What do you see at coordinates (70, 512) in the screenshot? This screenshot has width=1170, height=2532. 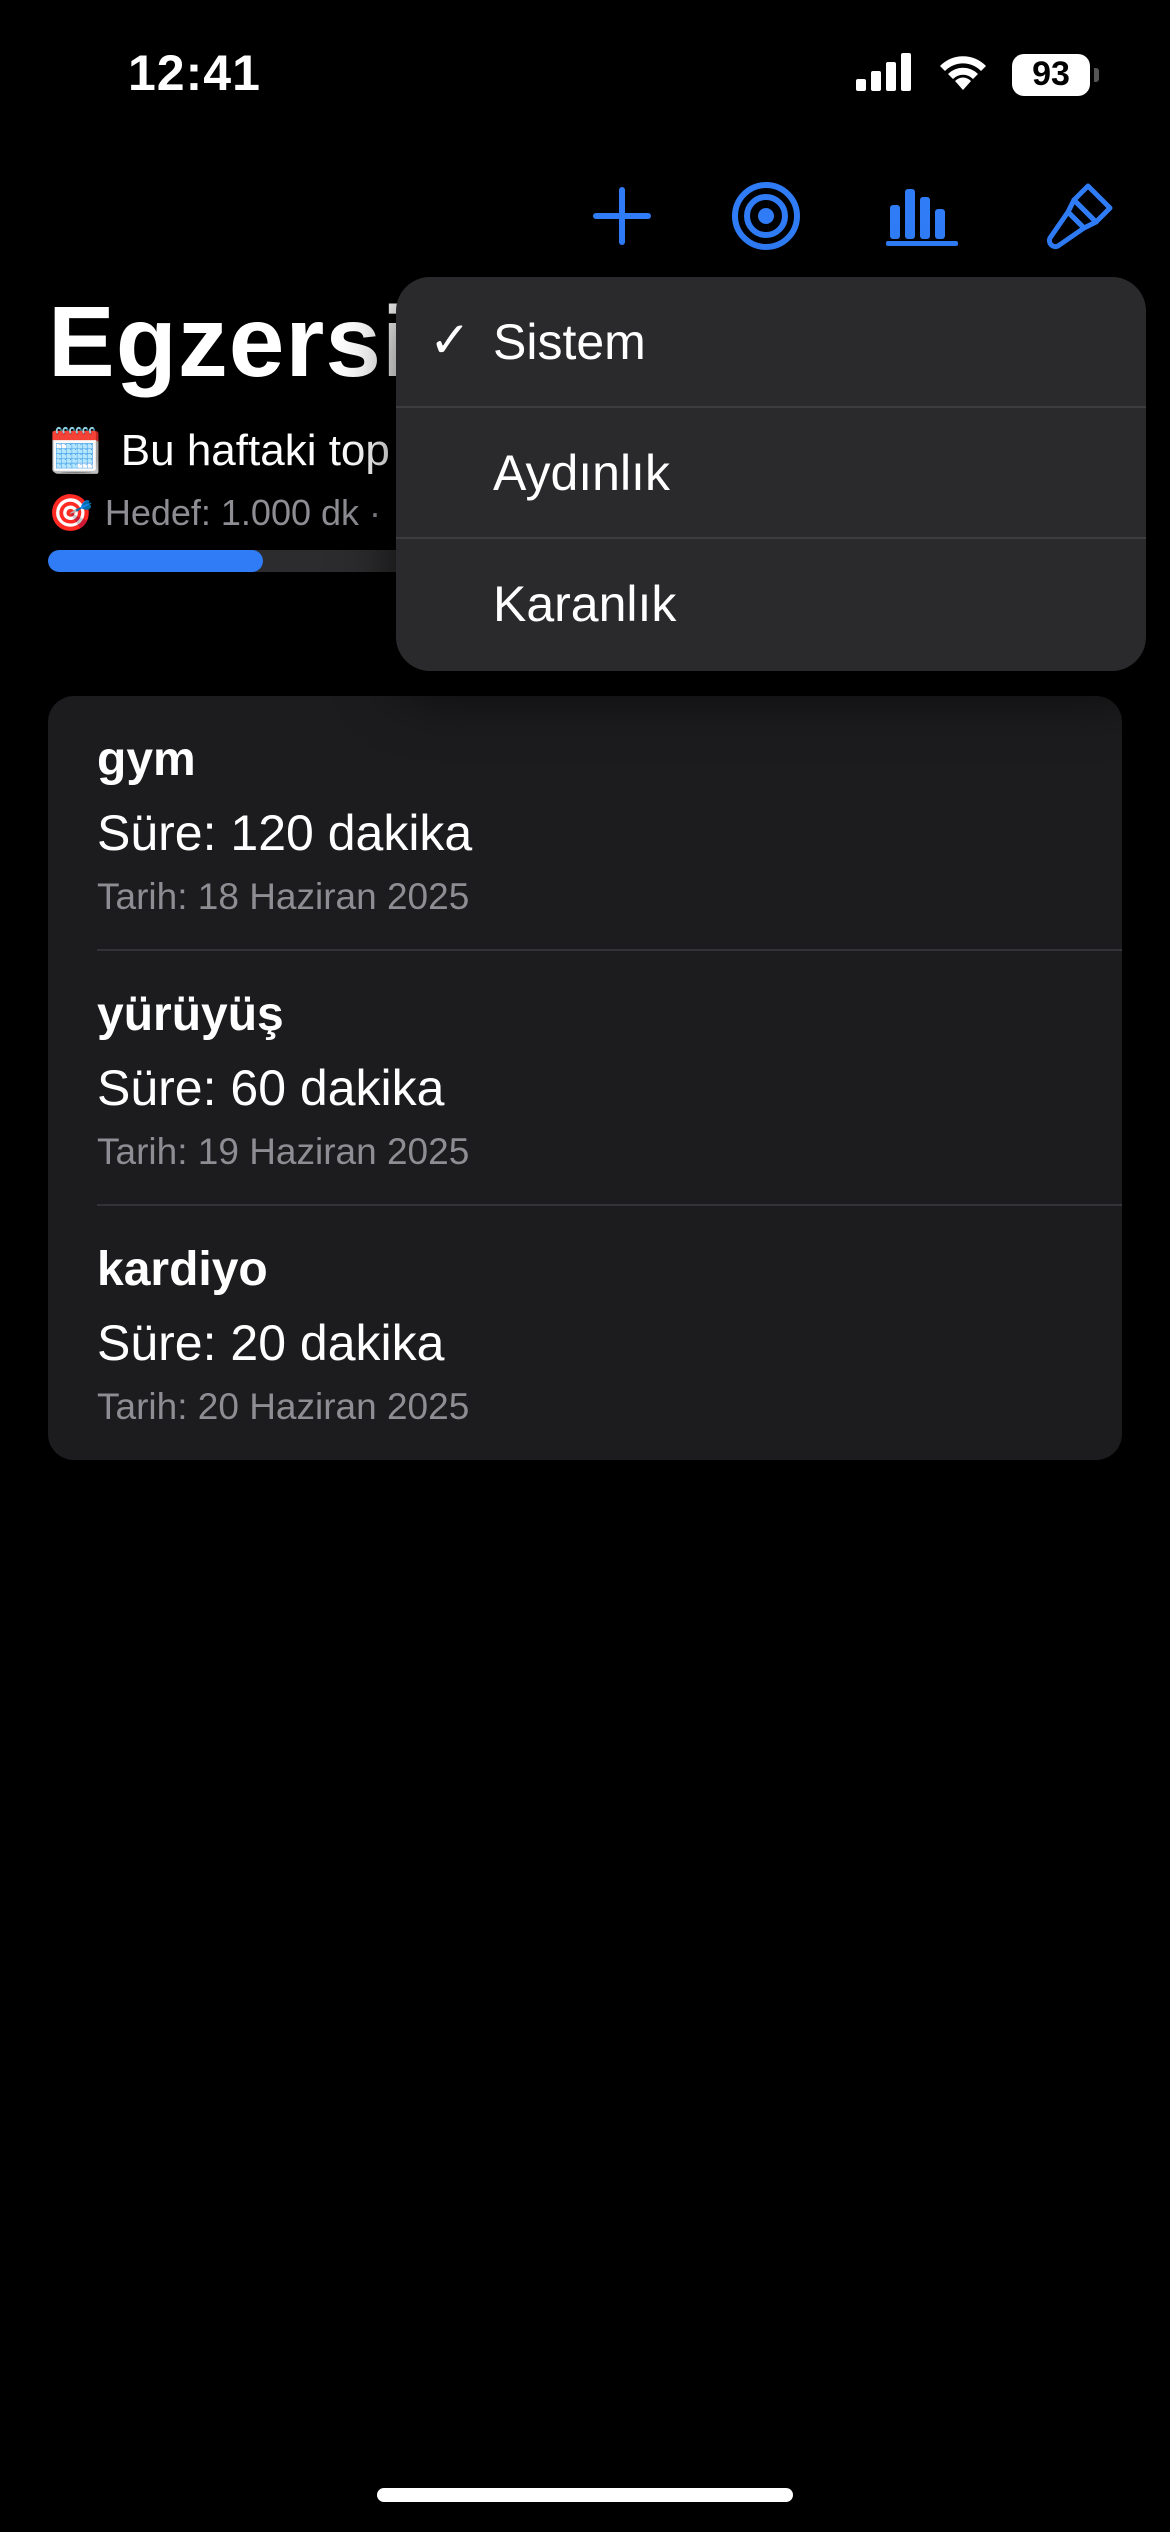 I see `goal-target-icon: 🎯` at bounding box center [70, 512].